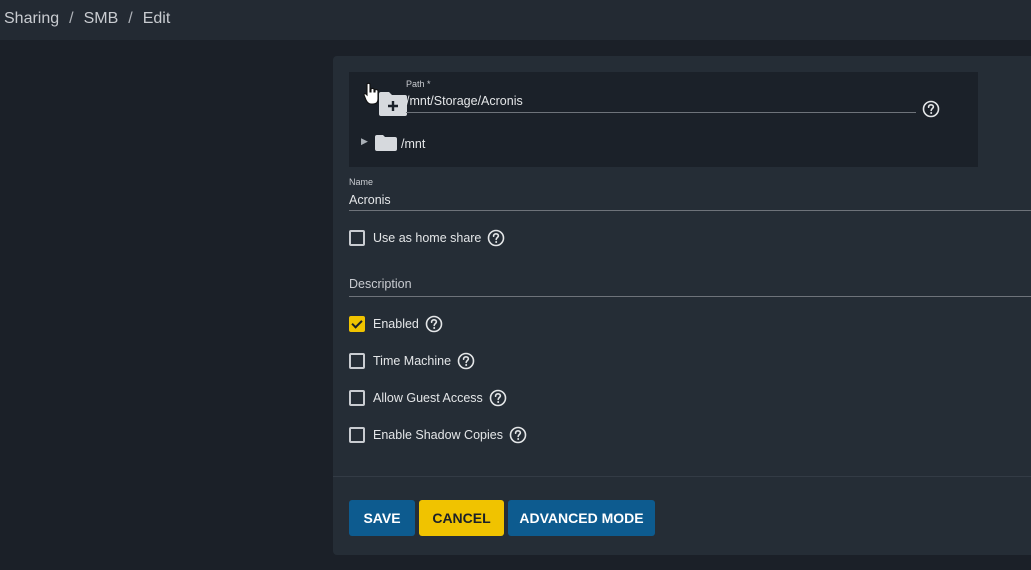 The height and width of the screenshot is (570, 1031). I want to click on shadow-copies-checkbox-row: Enable Shadow Copies, so click(438, 435).